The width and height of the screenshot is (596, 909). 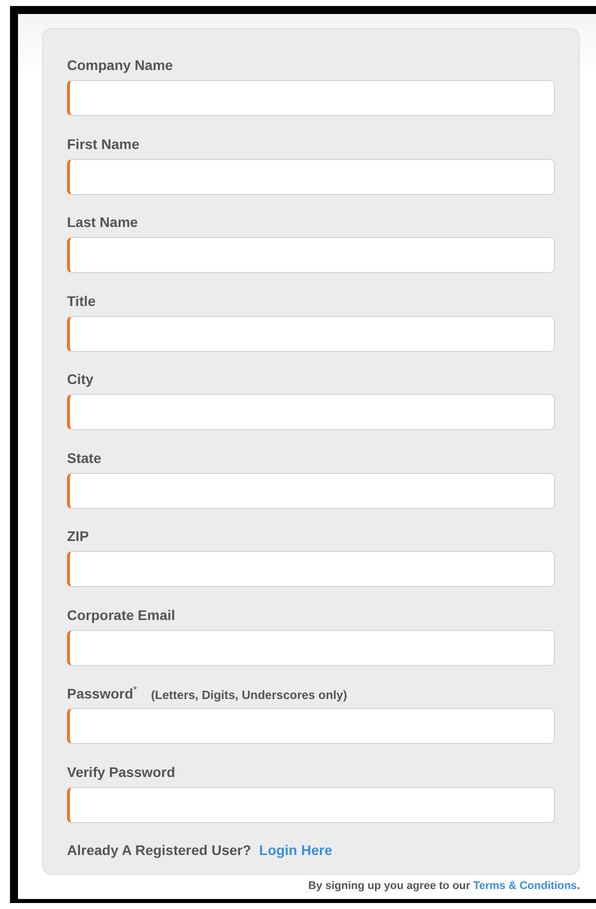 What do you see at coordinates (121, 772) in the screenshot?
I see `field-label: Verify Password` at bounding box center [121, 772].